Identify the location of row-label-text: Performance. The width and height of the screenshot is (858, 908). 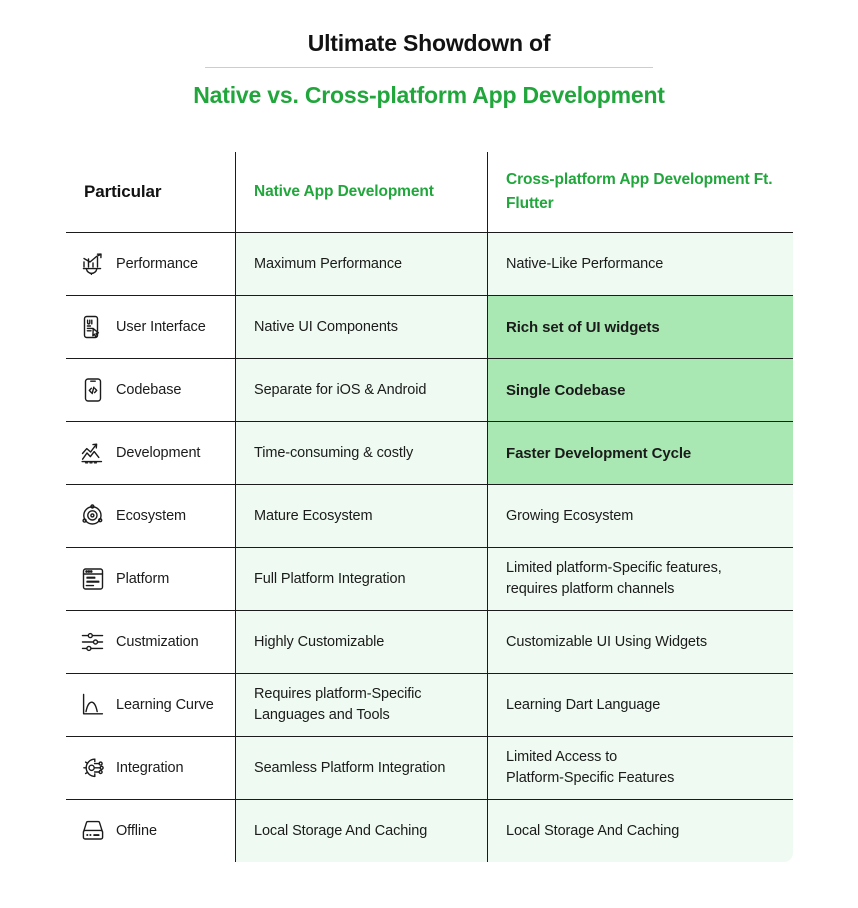
(157, 263).